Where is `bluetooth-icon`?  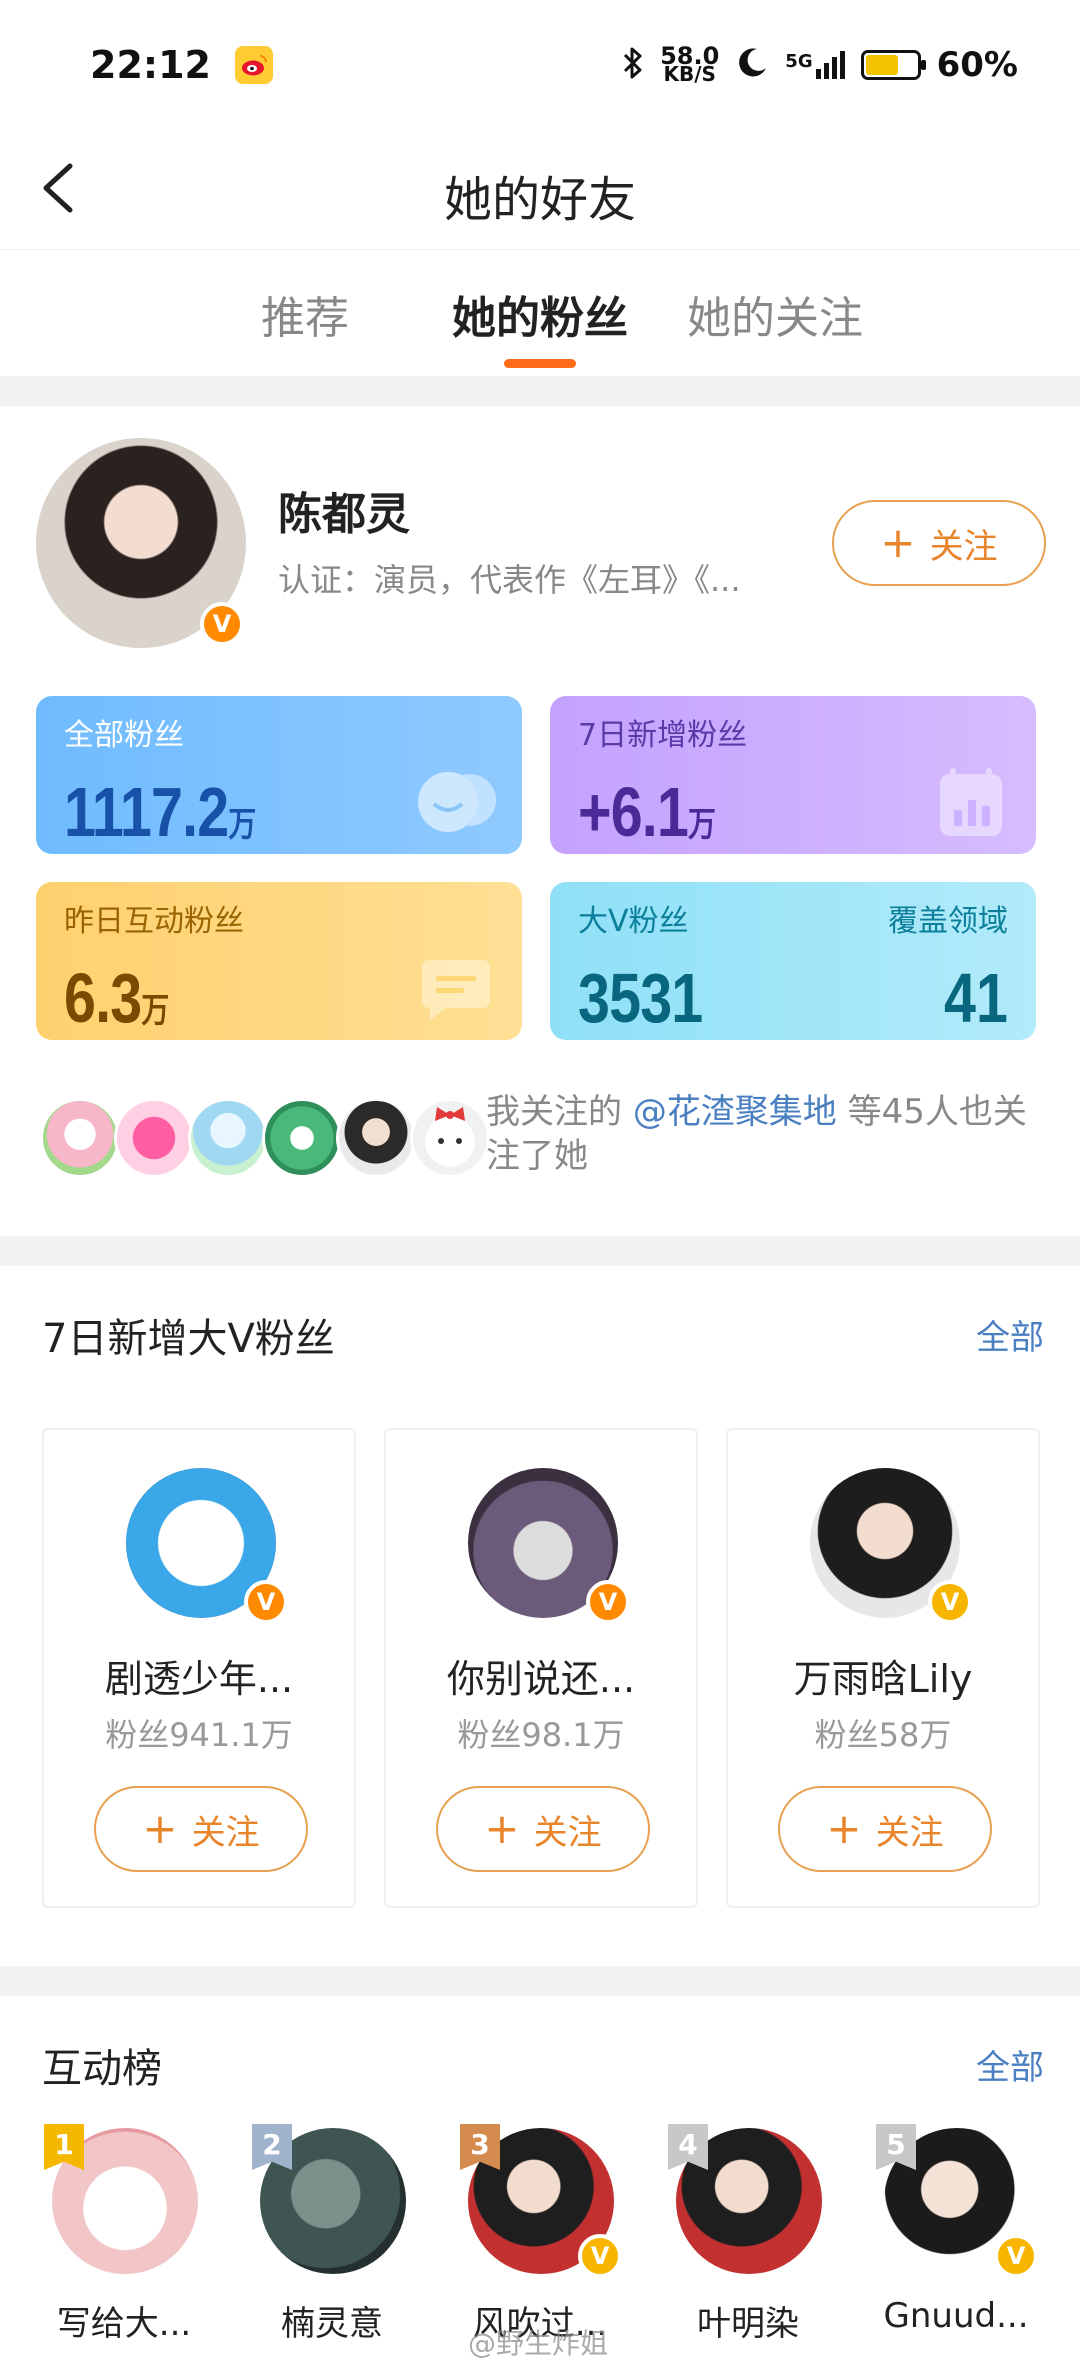
bluetooth-icon is located at coordinates (633, 65).